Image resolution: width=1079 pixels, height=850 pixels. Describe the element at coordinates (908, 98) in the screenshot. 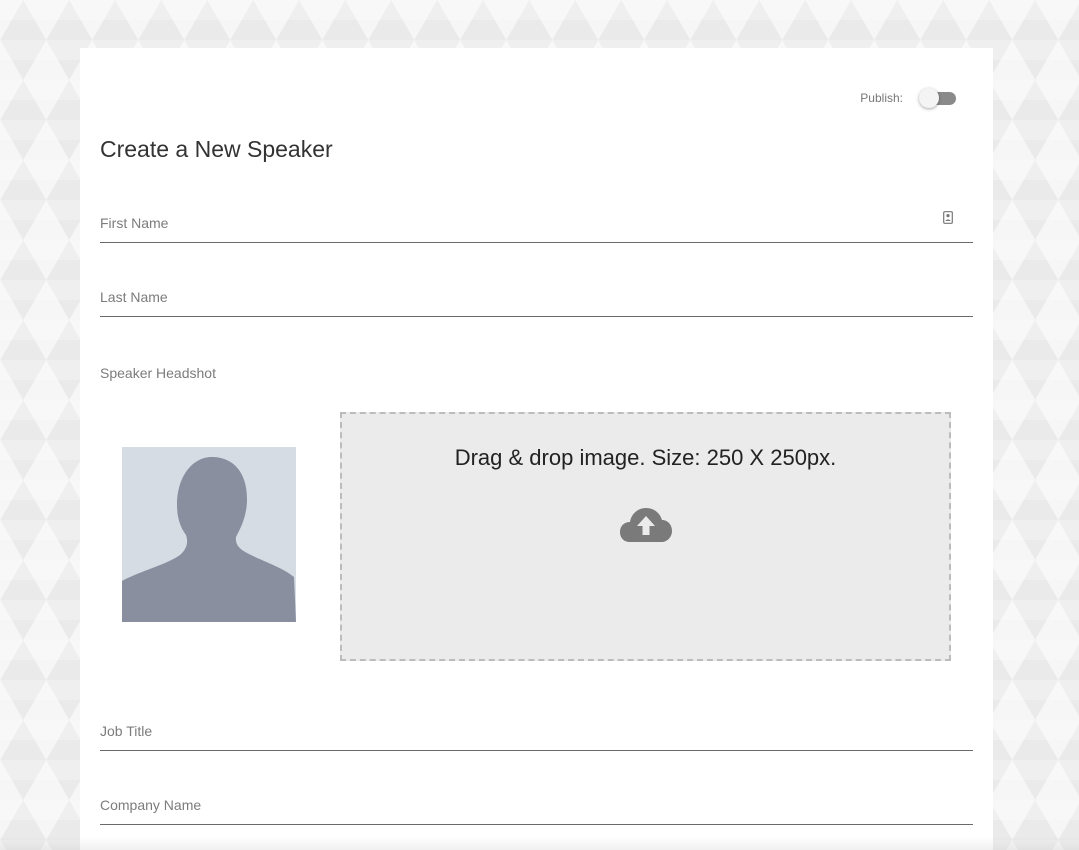

I see `publish-control: Publish:` at that location.